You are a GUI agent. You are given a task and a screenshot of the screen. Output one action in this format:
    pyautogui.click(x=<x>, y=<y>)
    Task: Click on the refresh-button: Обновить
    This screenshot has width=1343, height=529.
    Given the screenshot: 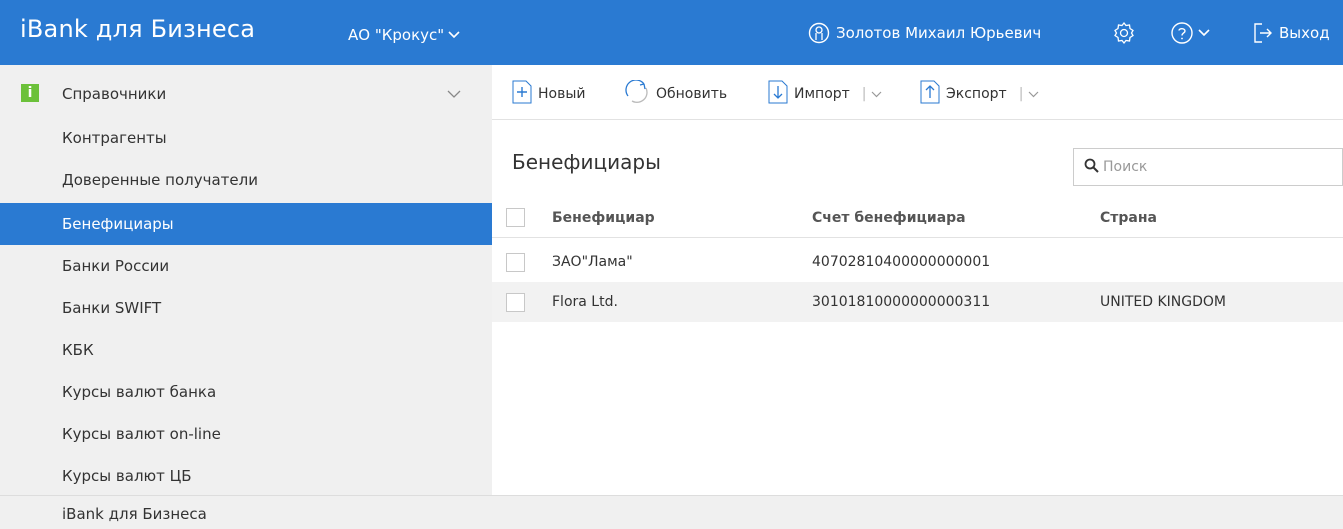 What is the action you would take?
    pyautogui.click(x=676, y=93)
    